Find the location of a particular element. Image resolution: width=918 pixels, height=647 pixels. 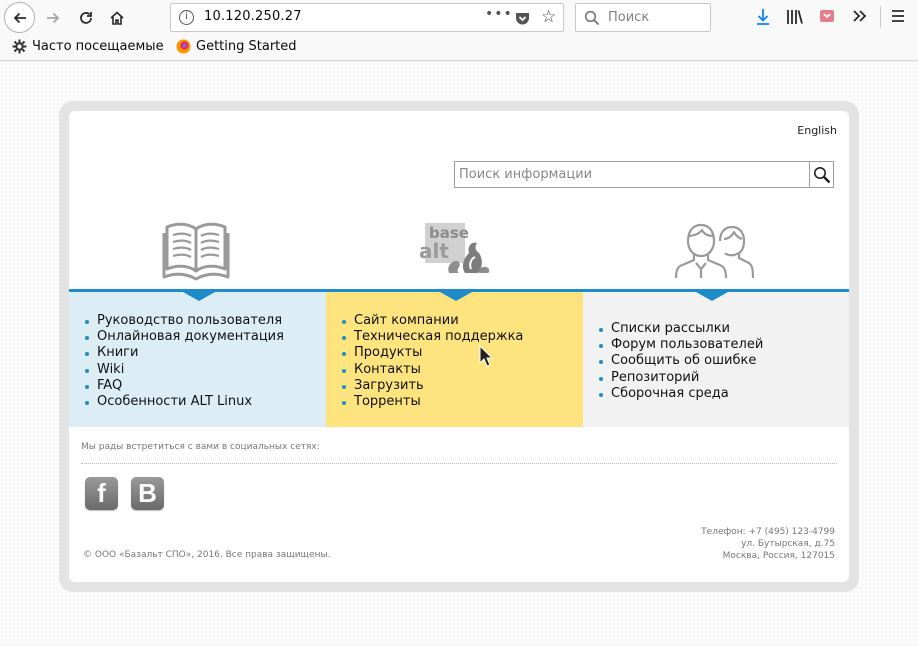

hamburger-menu-icon is located at coordinates (898, 16).